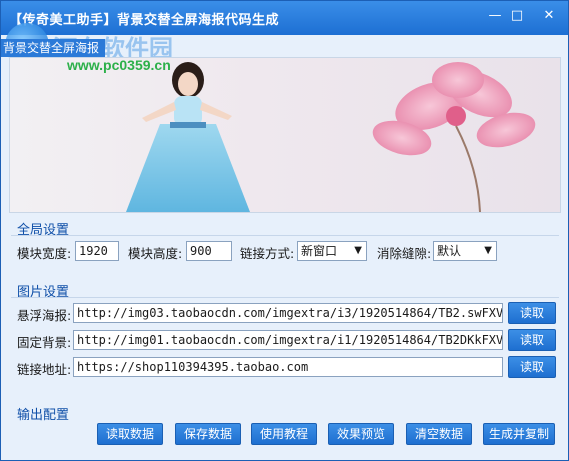 This screenshot has height=461, width=569. Describe the element at coordinates (97, 251) in the screenshot. I see `module-width-input: 1920` at that location.